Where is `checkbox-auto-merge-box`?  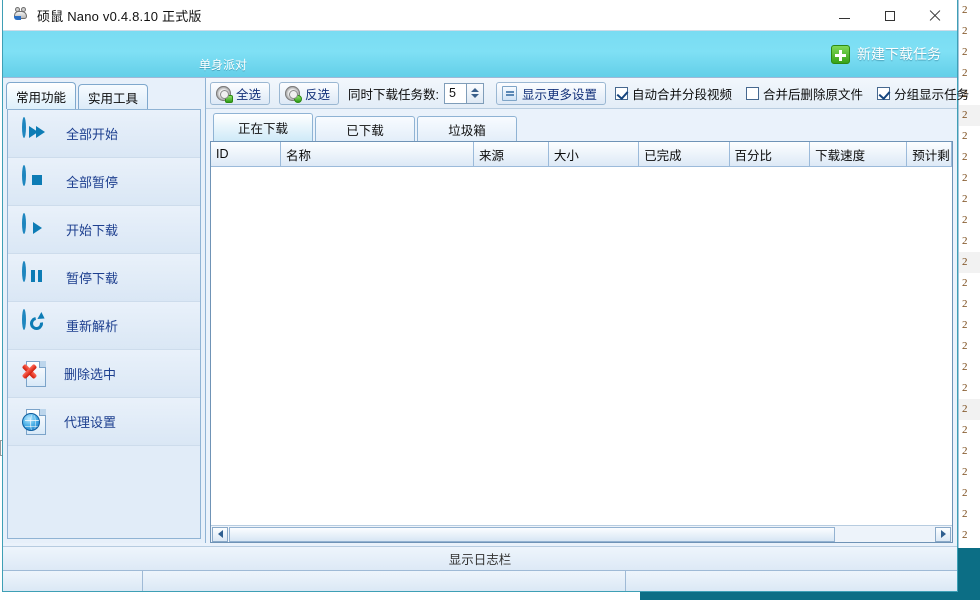
checkbox-auto-merge-box is located at coordinates (622, 93).